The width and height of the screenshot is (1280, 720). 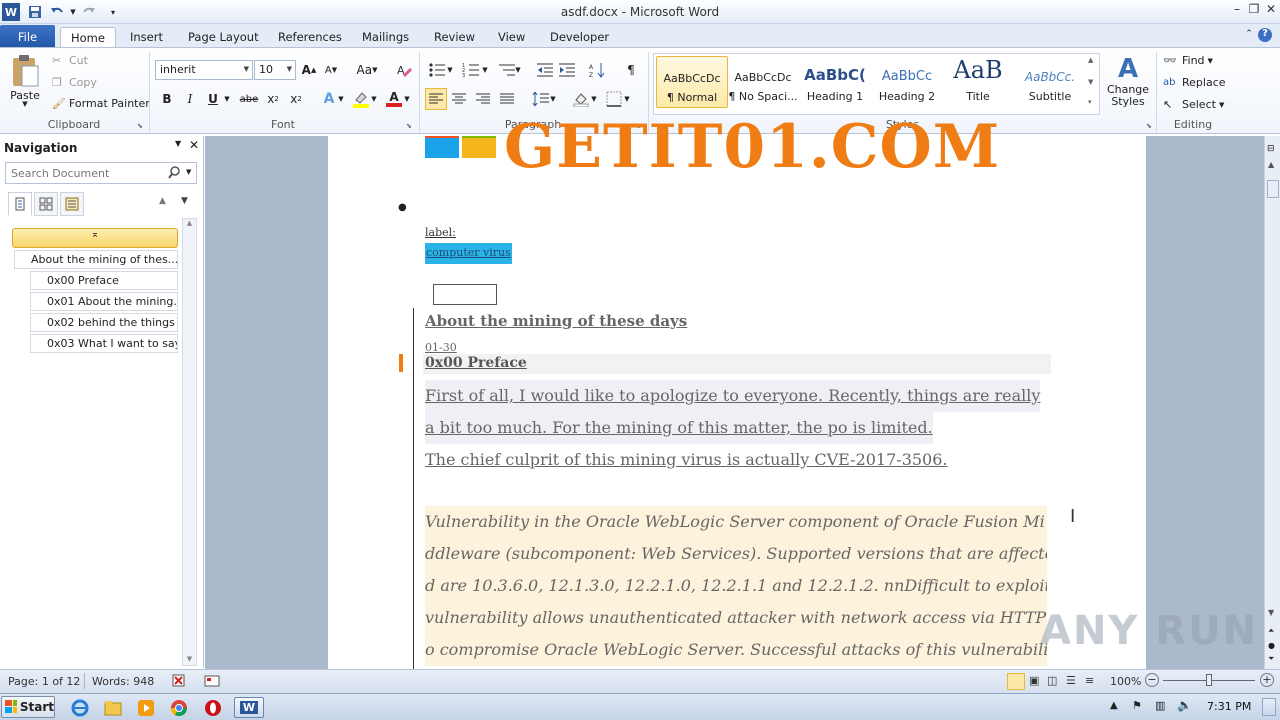 What do you see at coordinates (454, 37) in the screenshot?
I see `tab-review: Review` at bounding box center [454, 37].